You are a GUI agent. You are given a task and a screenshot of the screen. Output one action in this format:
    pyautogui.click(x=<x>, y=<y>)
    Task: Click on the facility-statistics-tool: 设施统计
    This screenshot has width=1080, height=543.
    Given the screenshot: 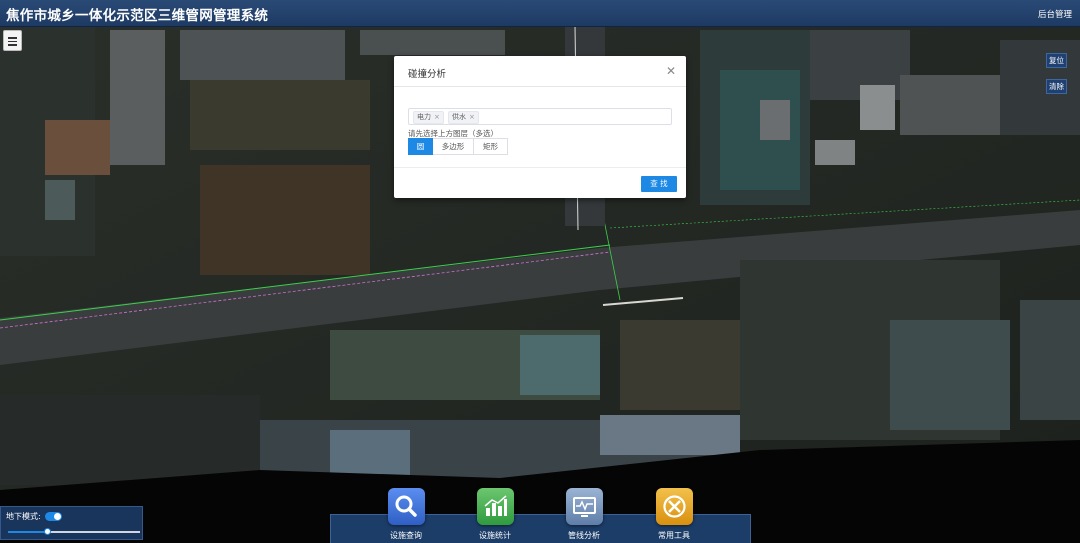 What is the action you would take?
    pyautogui.click(x=495, y=515)
    